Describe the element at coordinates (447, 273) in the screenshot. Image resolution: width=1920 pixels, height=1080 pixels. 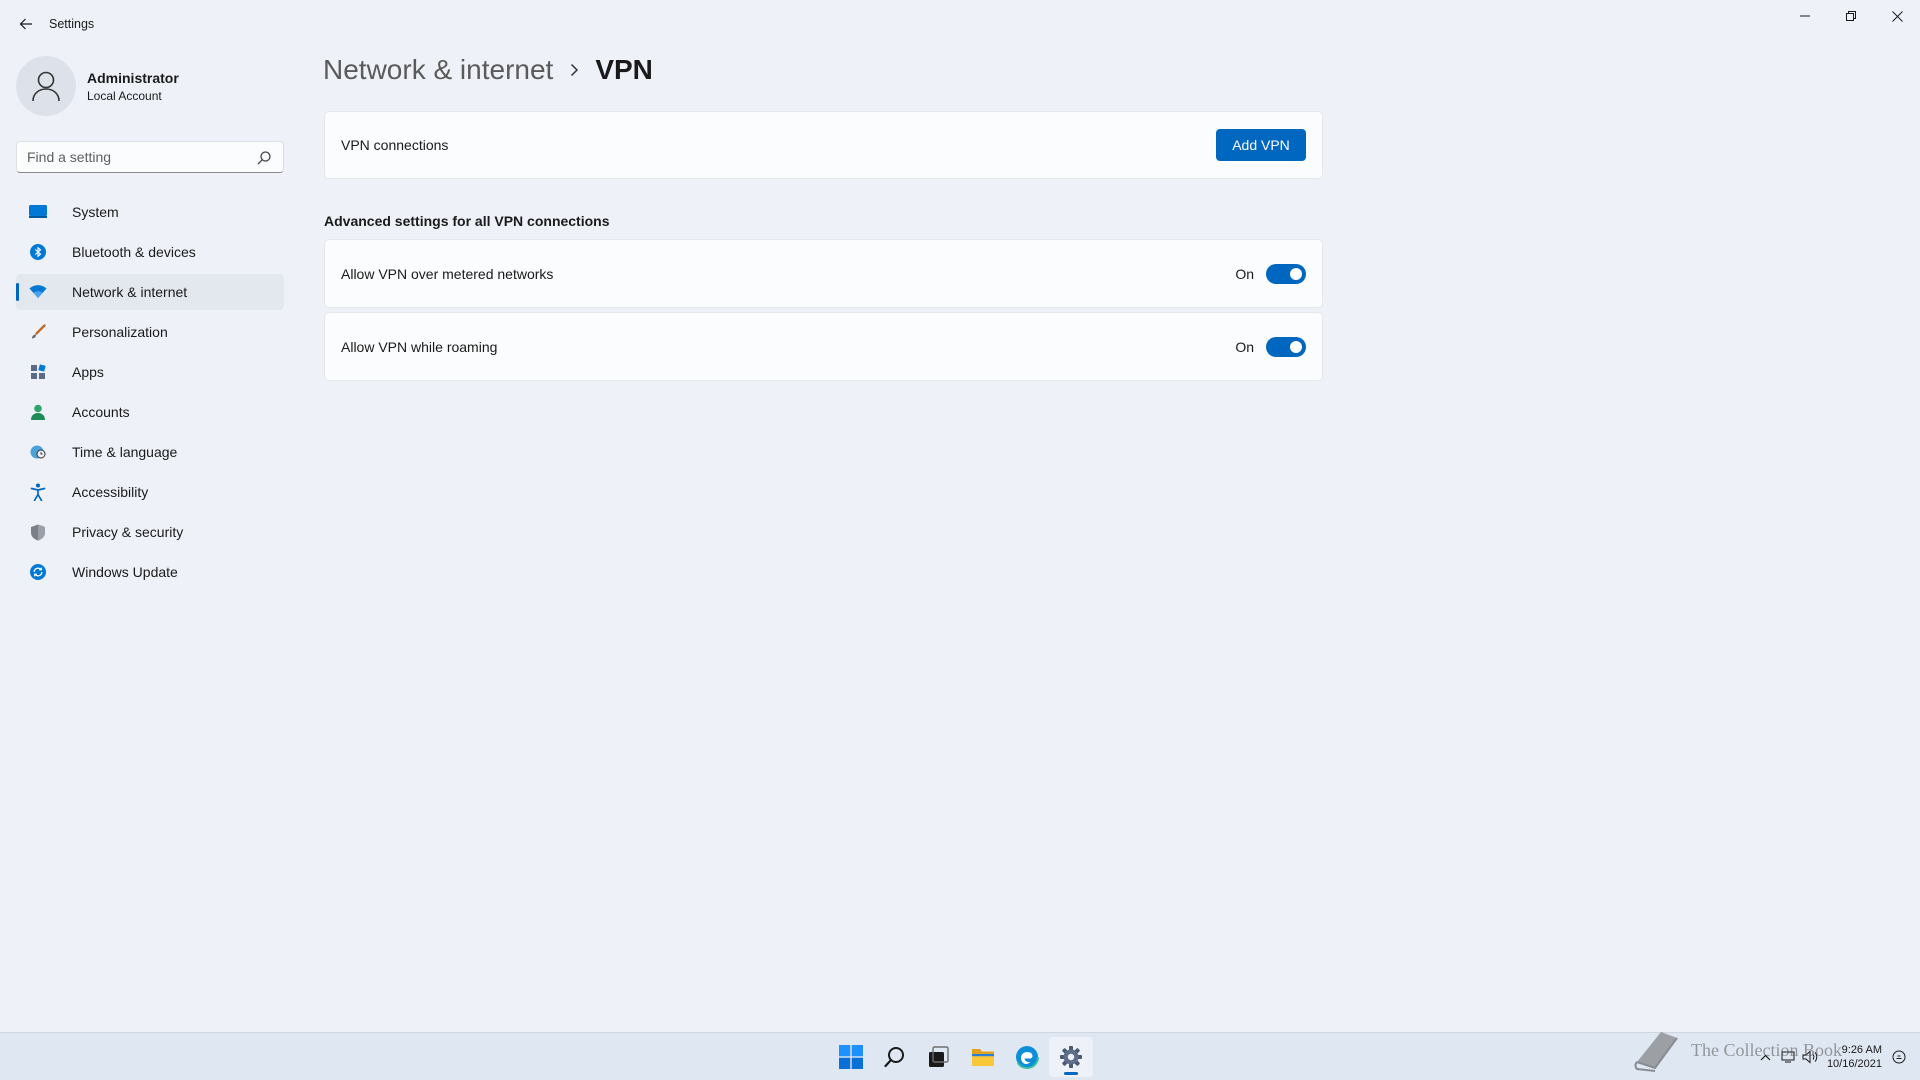
I see `setting-label-metered: Allow VPN over metered networks` at that location.